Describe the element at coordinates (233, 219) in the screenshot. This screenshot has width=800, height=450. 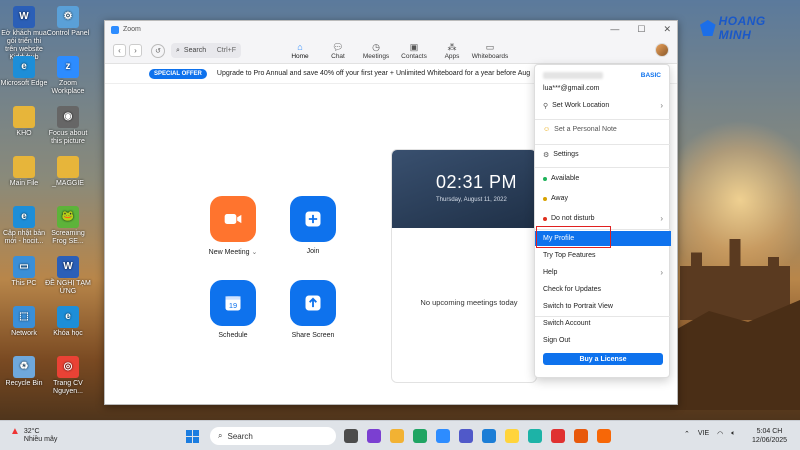
I see `video-camera-icon` at that location.